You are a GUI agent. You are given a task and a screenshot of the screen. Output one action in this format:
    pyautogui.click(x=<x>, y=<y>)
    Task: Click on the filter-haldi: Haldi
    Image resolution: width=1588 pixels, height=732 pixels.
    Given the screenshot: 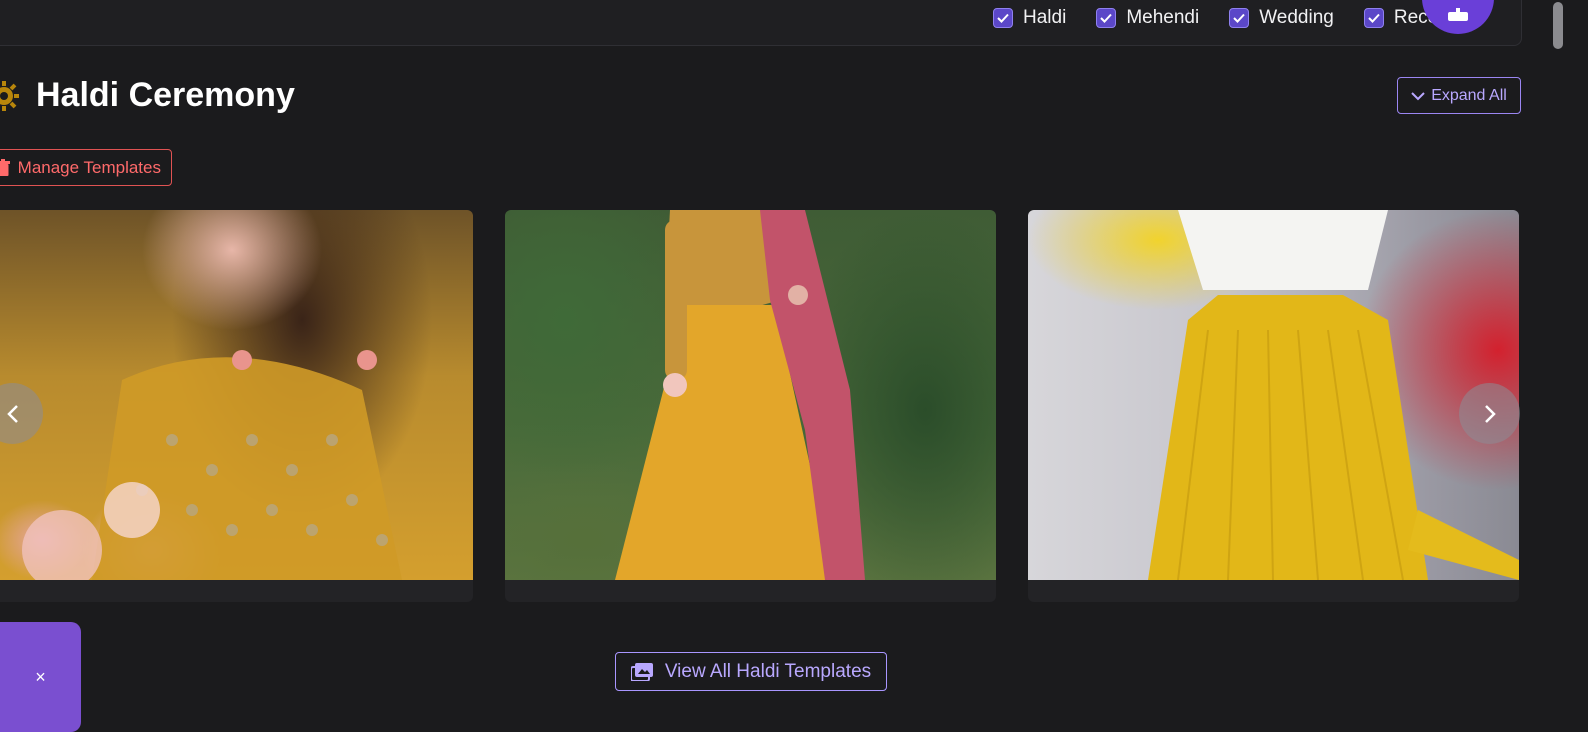 What is the action you would take?
    pyautogui.click(x=1029, y=18)
    